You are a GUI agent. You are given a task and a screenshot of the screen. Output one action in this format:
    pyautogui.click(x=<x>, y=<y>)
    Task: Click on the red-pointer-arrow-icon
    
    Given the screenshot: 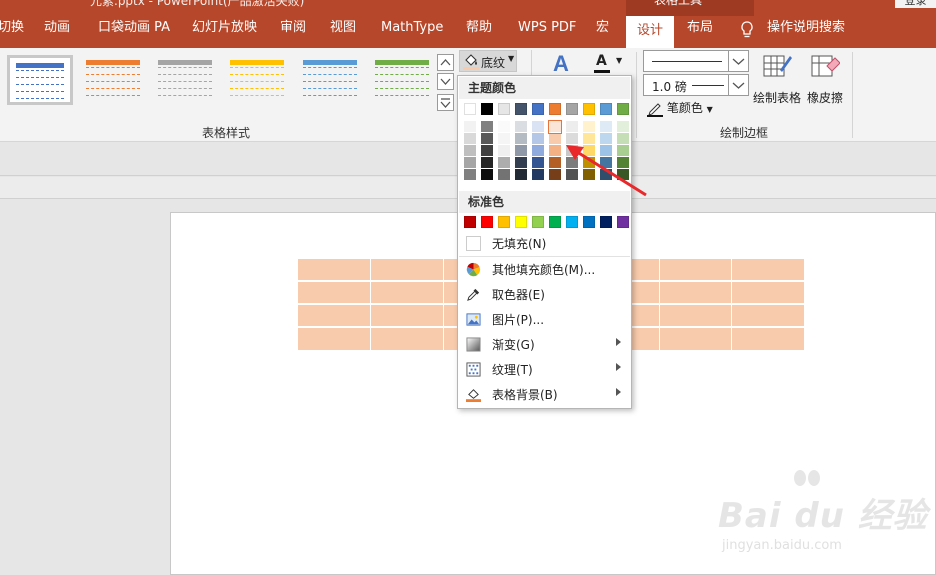 What is the action you would take?
    pyautogui.click(x=606, y=171)
    